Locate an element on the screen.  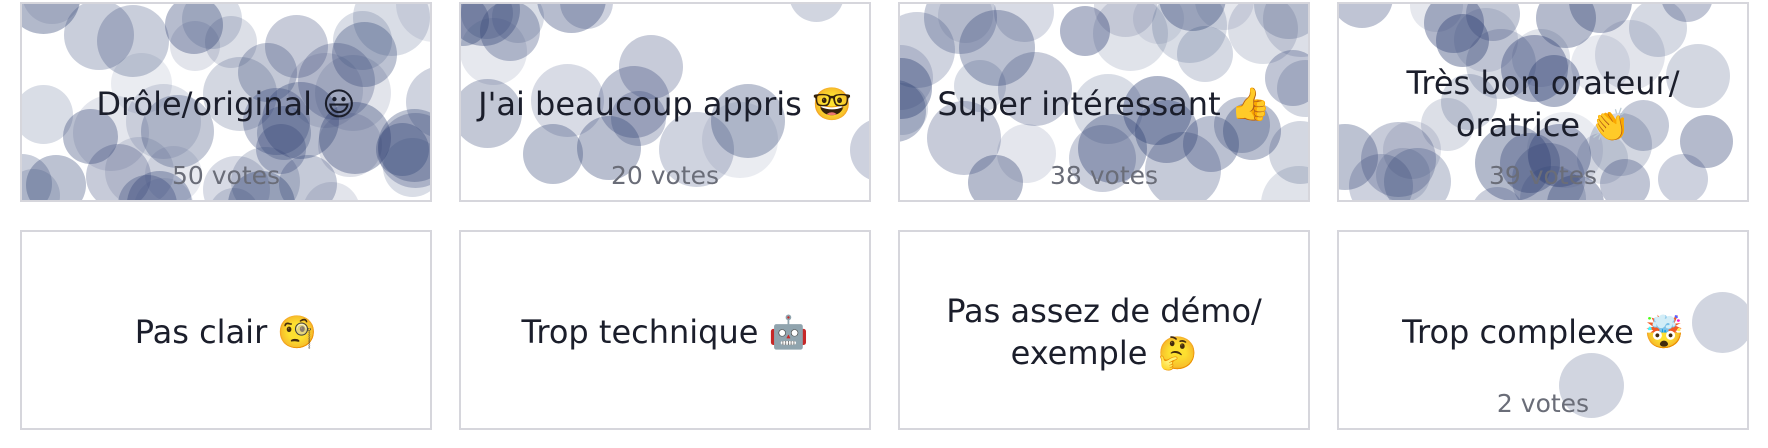
reaction-card-pas-assez-demo: Pas assez de démo/ exemple 🤔 is located at coordinates (1104, 330).